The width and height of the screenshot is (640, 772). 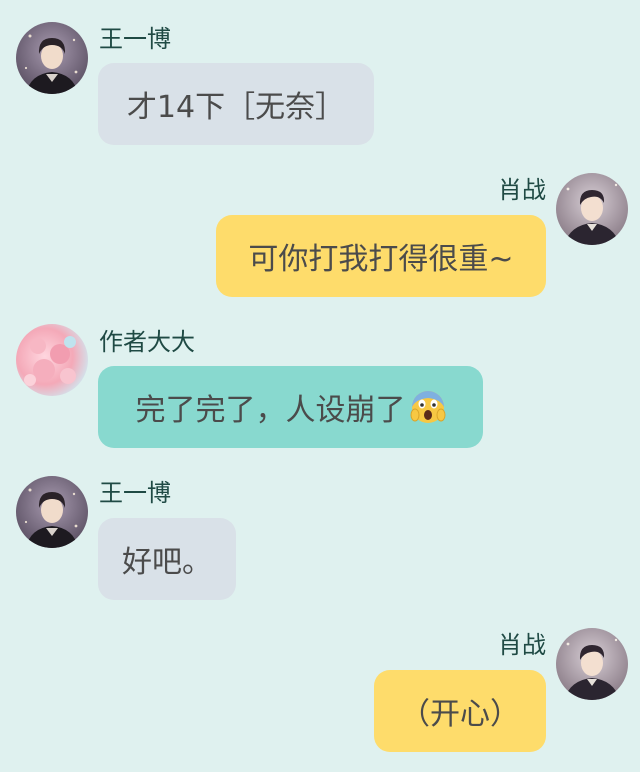 What do you see at coordinates (460, 714) in the screenshot?
I see `message-text: （开心）` at bounding box center [460, 714].